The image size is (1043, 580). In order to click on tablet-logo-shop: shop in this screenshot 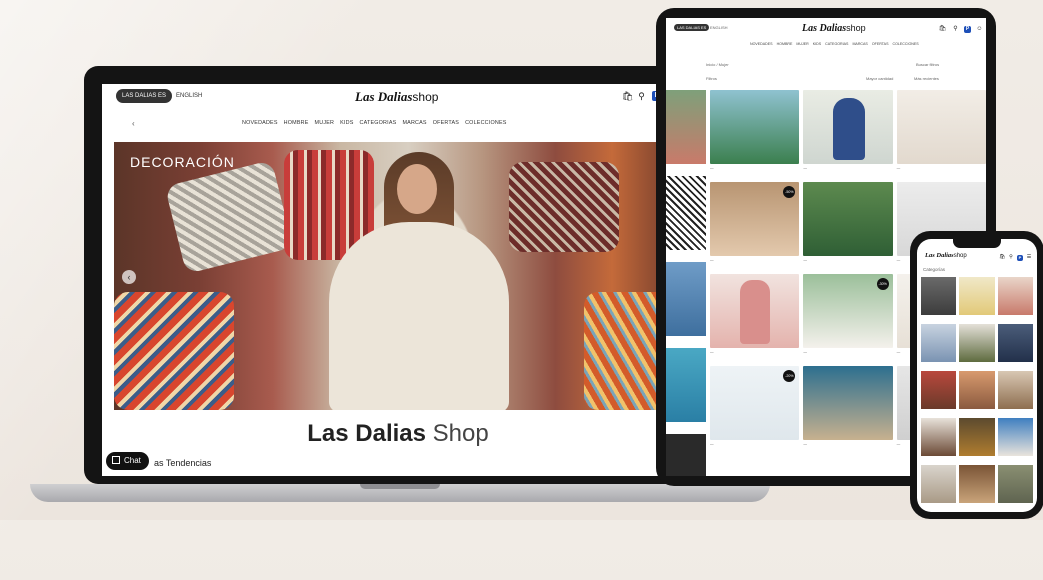, I will do `click(856, 28)`.